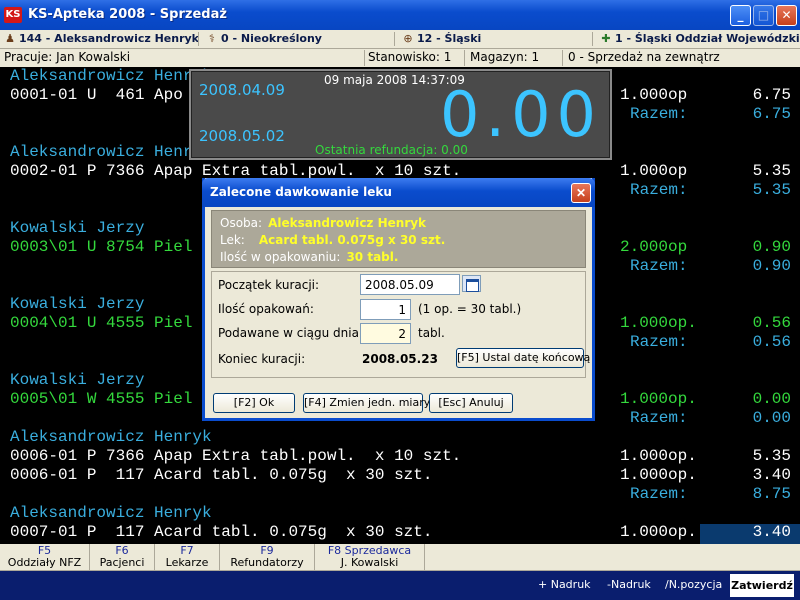 Image resolution: width=800 pixels, height=600 pixels. Describe the element at coordinates (10, 38) in the screenshot. I see `person-icon: ♟` at that location.